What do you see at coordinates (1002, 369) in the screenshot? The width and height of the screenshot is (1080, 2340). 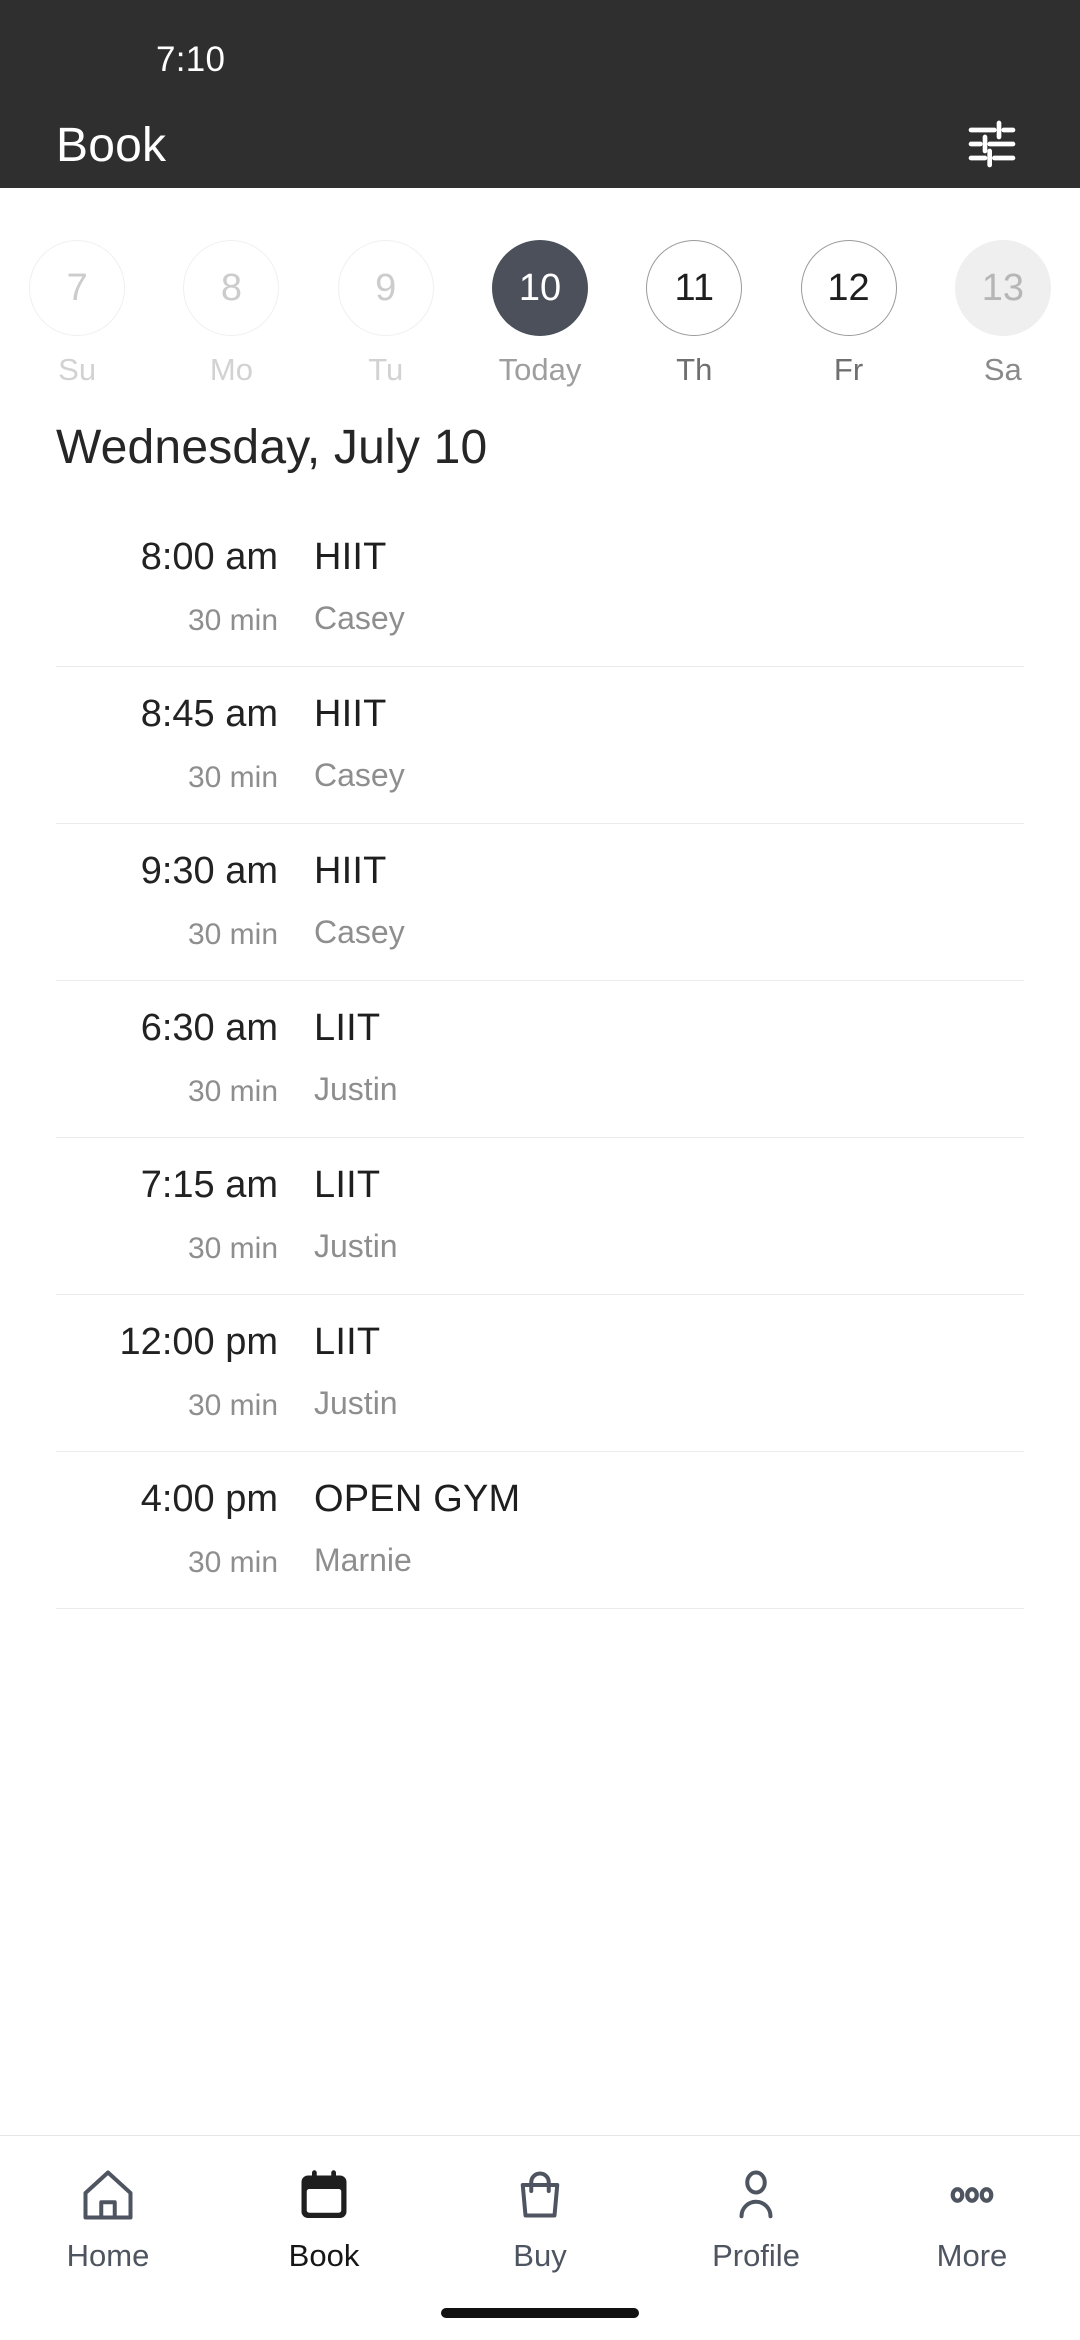 I see `date-weekday-label: Sa` at bounding box center [1002, 369].